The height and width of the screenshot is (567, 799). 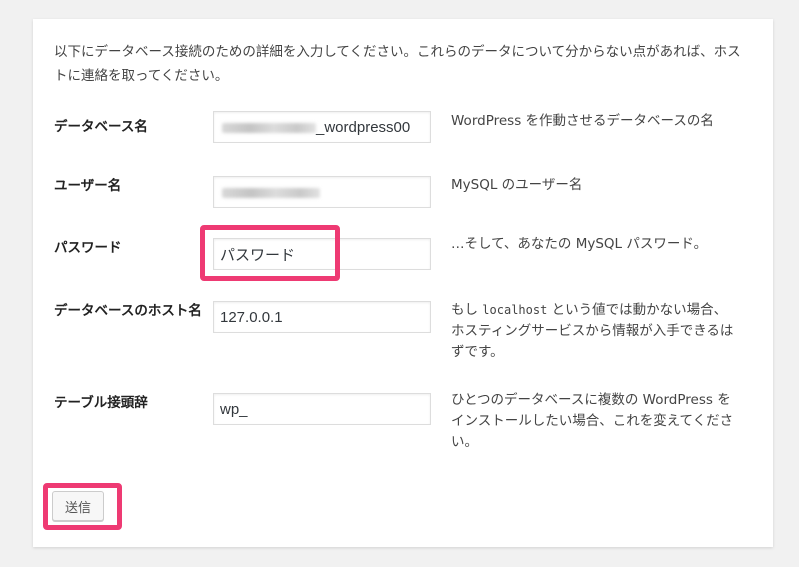 What do you see at coordinates (101, 127) in the screenshot?
I see `dbname-label: データベース名` at bounding box center [101, 127].